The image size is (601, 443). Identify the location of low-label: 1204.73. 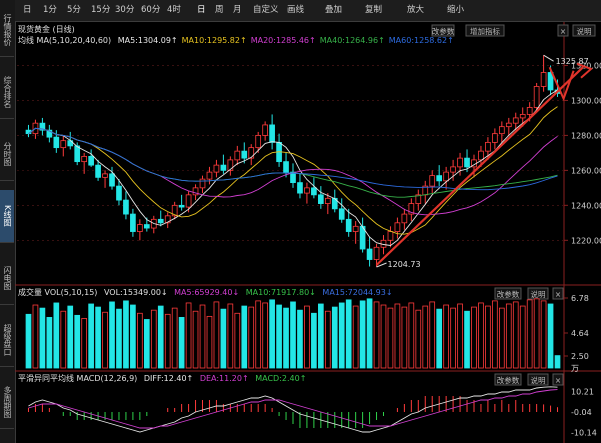
(404, 264).